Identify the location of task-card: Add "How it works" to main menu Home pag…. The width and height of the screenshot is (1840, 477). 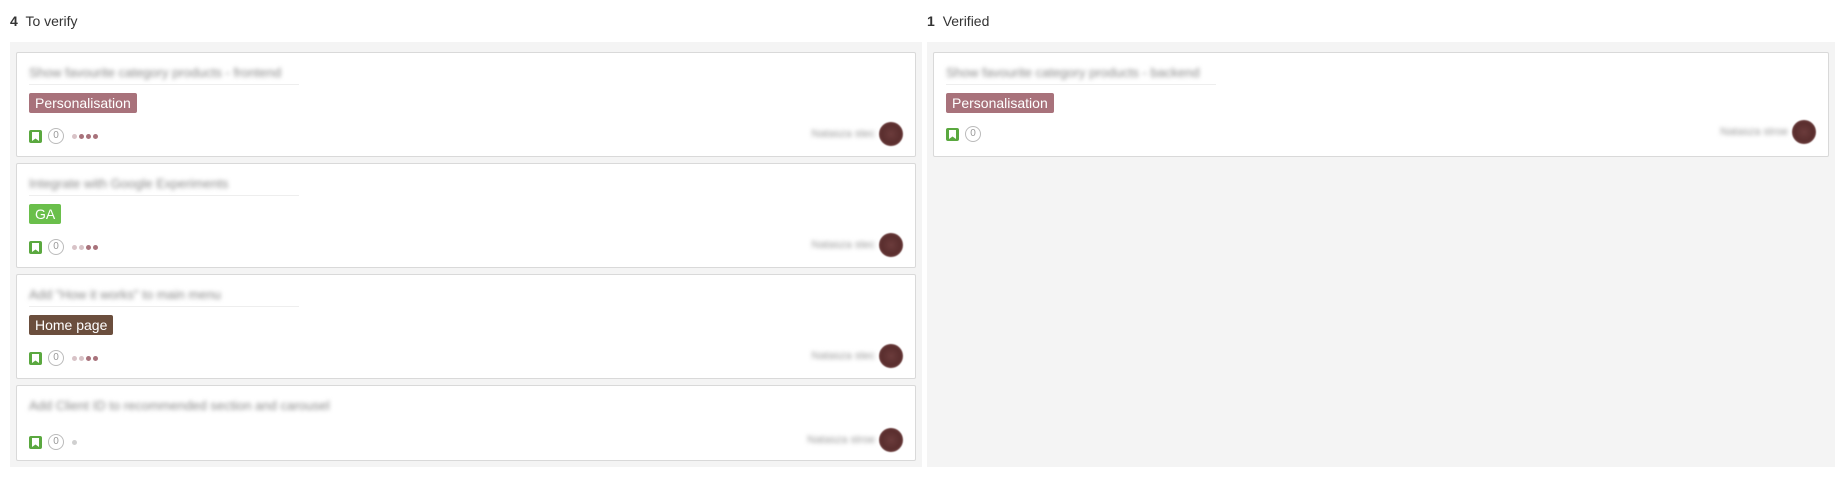
(466, 326).